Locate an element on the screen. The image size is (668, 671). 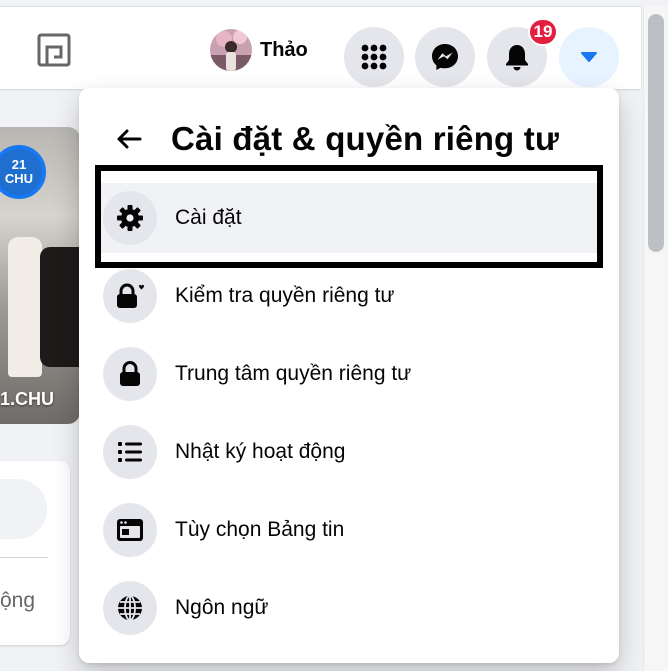
caret-down-icon is located at coordinates (589, 57).